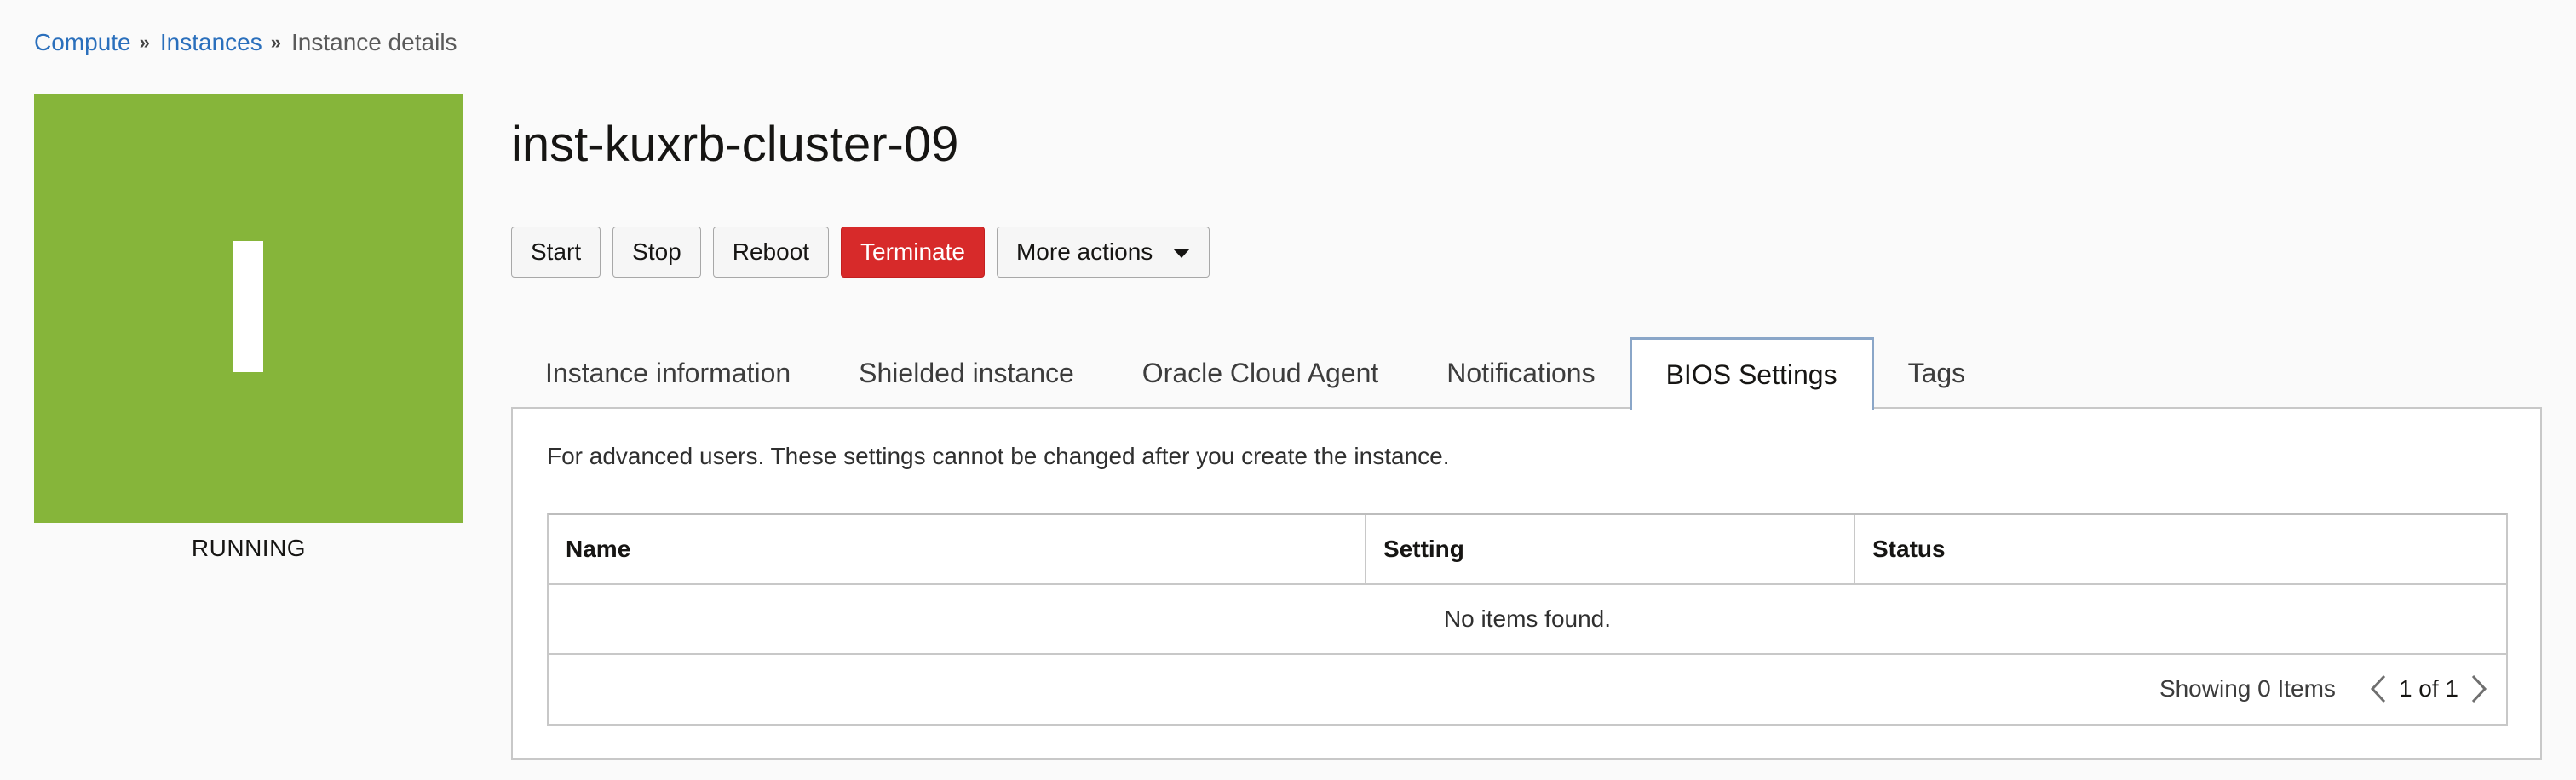 The height and width of the screenshot is (780, 2576). Describe the element at coordinates (211, 42) in the screenshot. I see `breadcrumb-instances-link: Instances` at that location.